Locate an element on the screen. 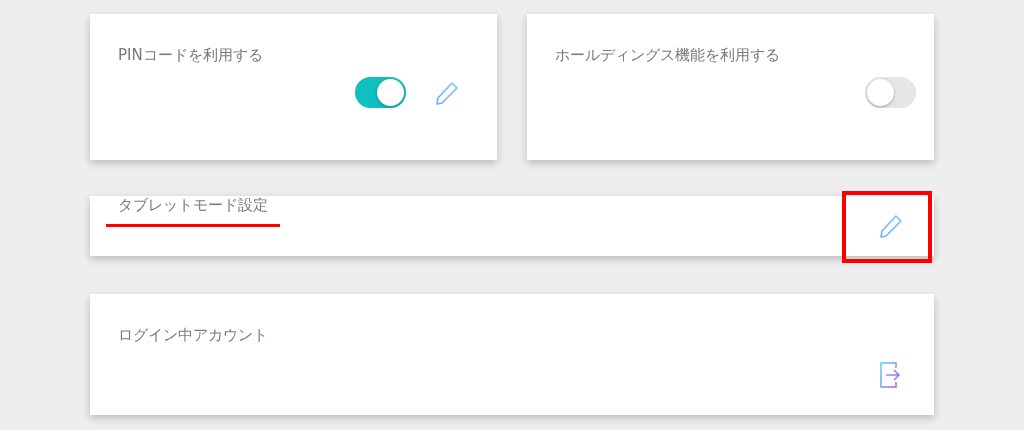 Image resolution: width=1024 pixels, height=430 pixels. setting-title: ログイン中アカウント is located at coordinates (193, 335).